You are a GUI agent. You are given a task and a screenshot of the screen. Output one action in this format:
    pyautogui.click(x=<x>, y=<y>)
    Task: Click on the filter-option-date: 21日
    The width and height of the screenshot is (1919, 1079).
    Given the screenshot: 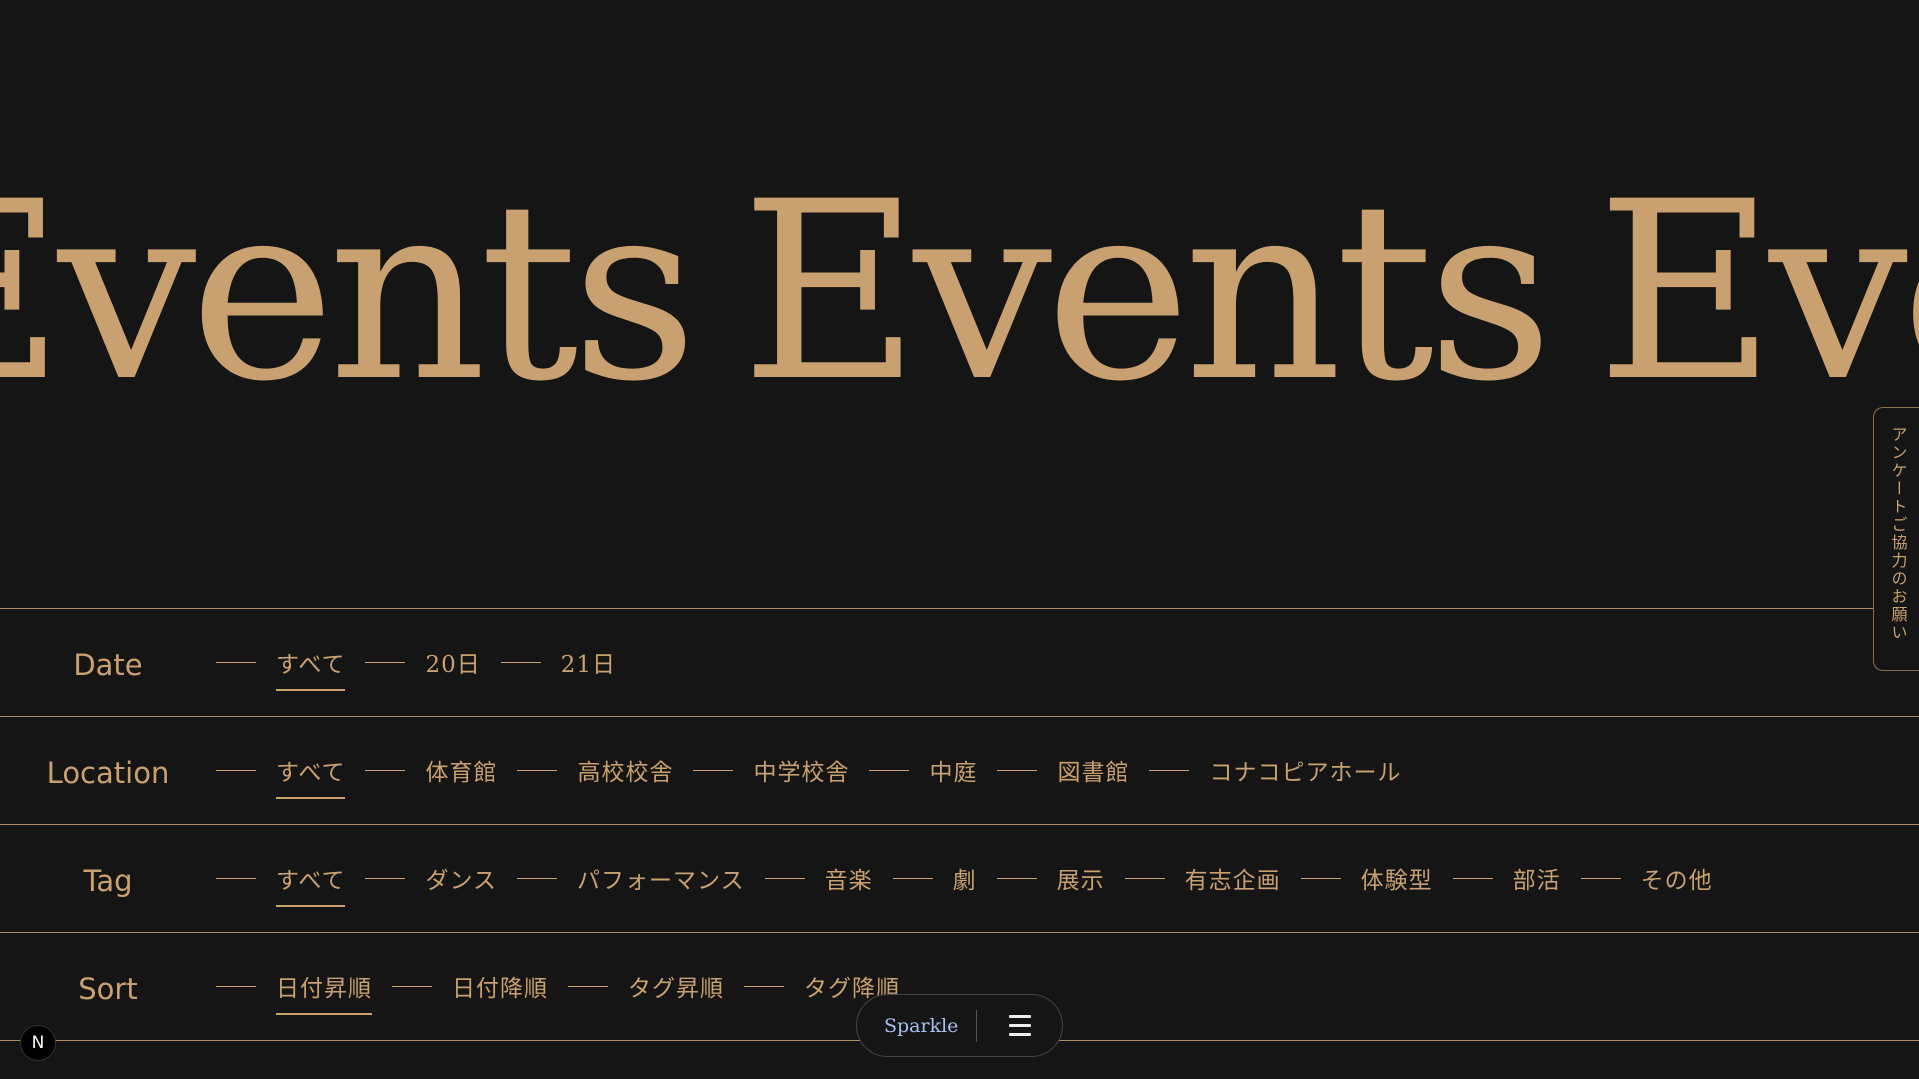 What is the action you would take?
    pyautogui.click(x=588, y=668)
    